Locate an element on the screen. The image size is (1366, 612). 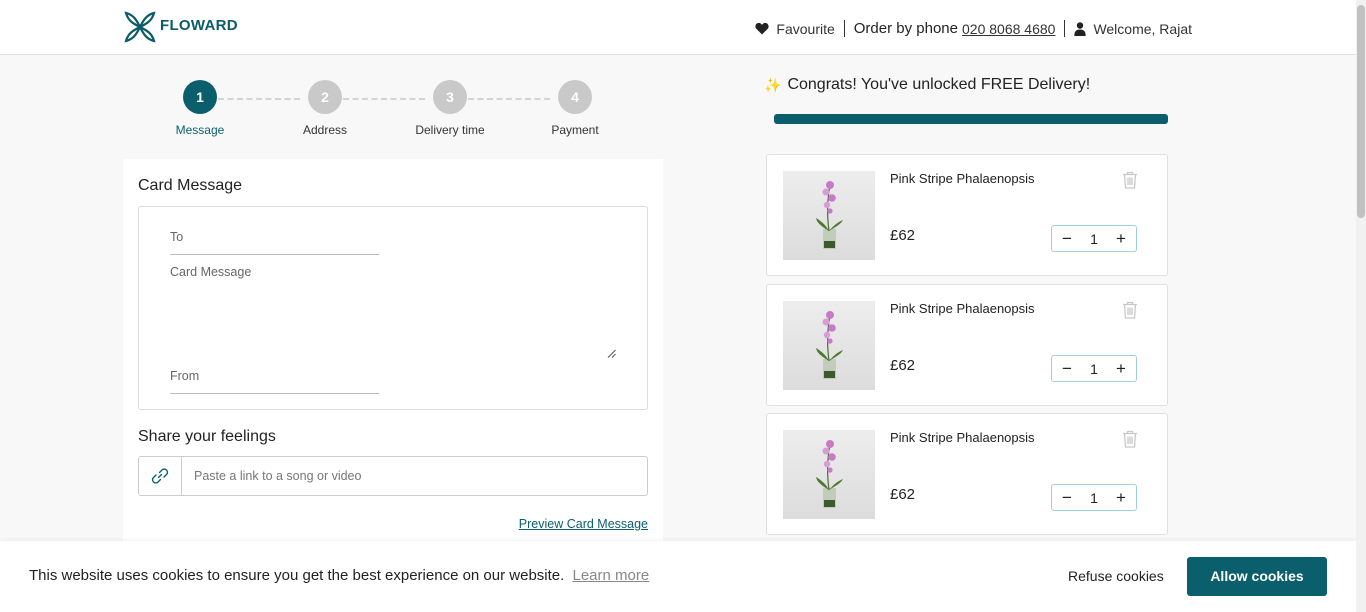
welcome-text: Welcome, Rajat is located at coordinates (1142, 28).